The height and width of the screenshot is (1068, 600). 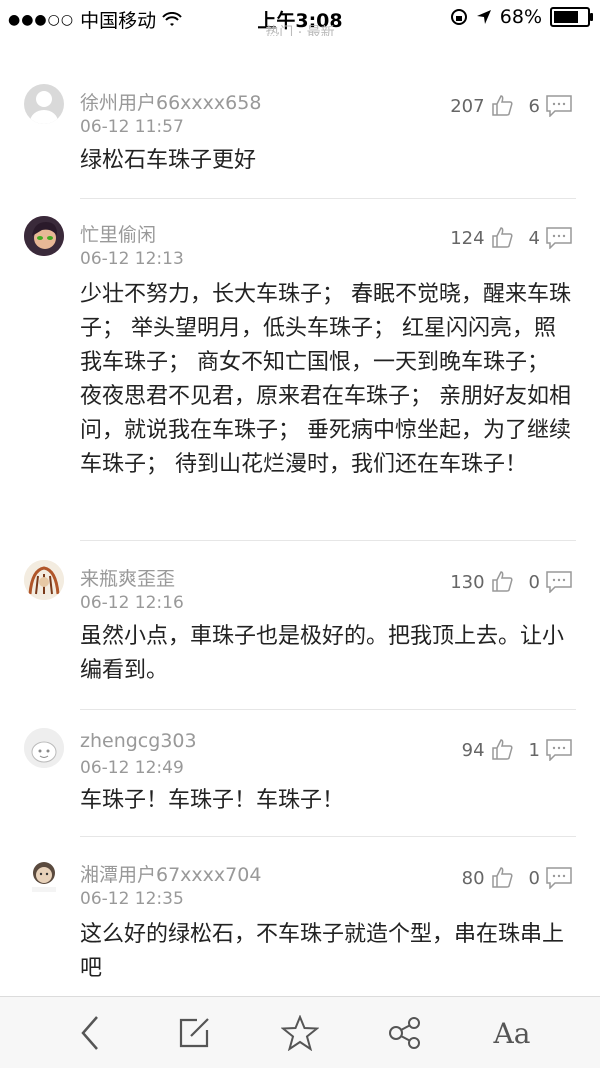 What do you see at coordinates (517, 750) in the screenshot?
I see `comment-actions: 94 1` at bounding box center [517, 750].